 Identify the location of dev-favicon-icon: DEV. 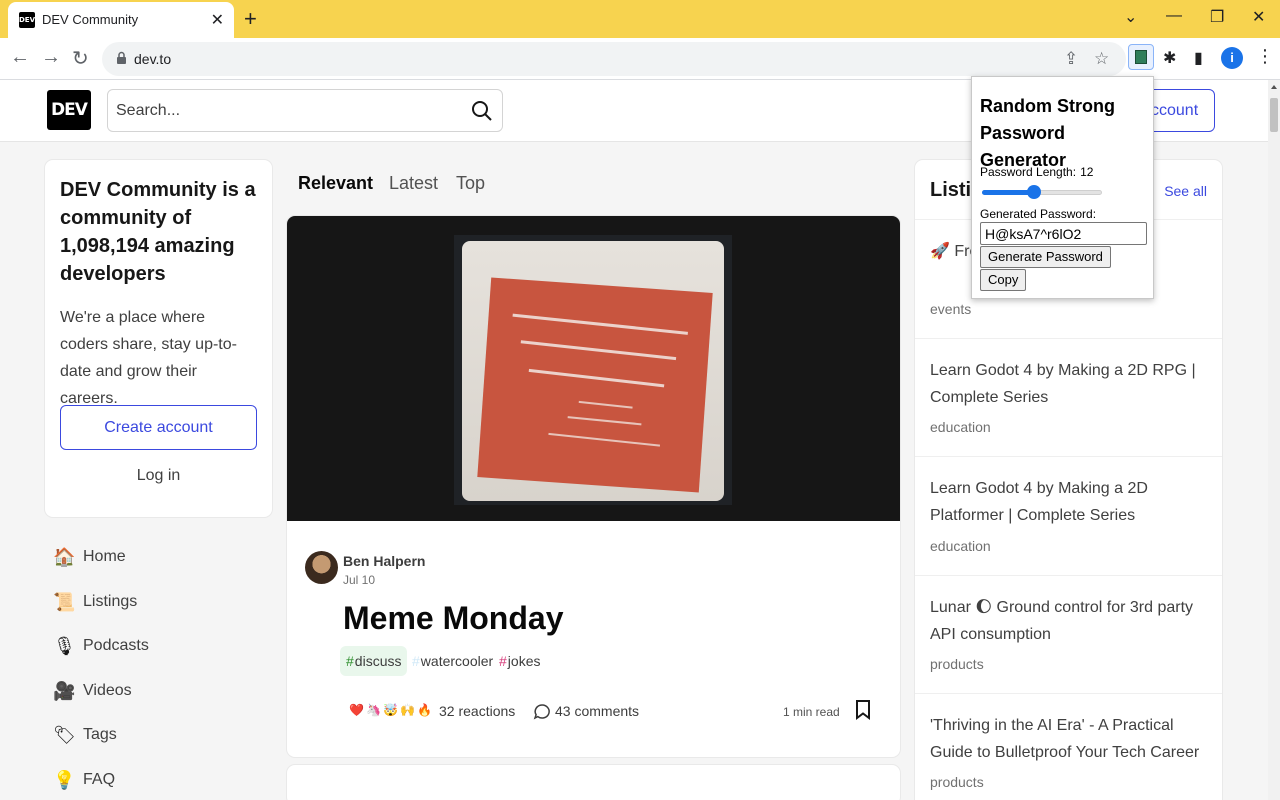
(27, 20).